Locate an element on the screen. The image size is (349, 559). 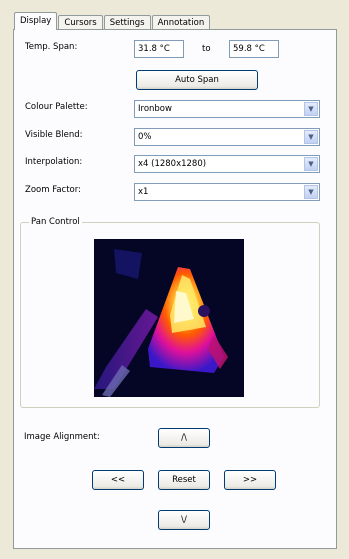
tab-annotation: Annotation is located at coordinates (181, 22).